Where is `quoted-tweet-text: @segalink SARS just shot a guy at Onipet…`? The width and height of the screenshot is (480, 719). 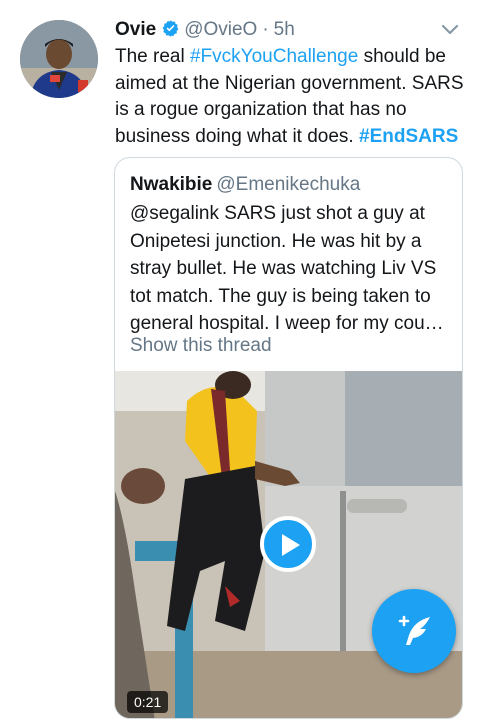
quoted-tweet-text: @segalink SARS just shot a guy at Onipet… is located at coordinates (287, 268).